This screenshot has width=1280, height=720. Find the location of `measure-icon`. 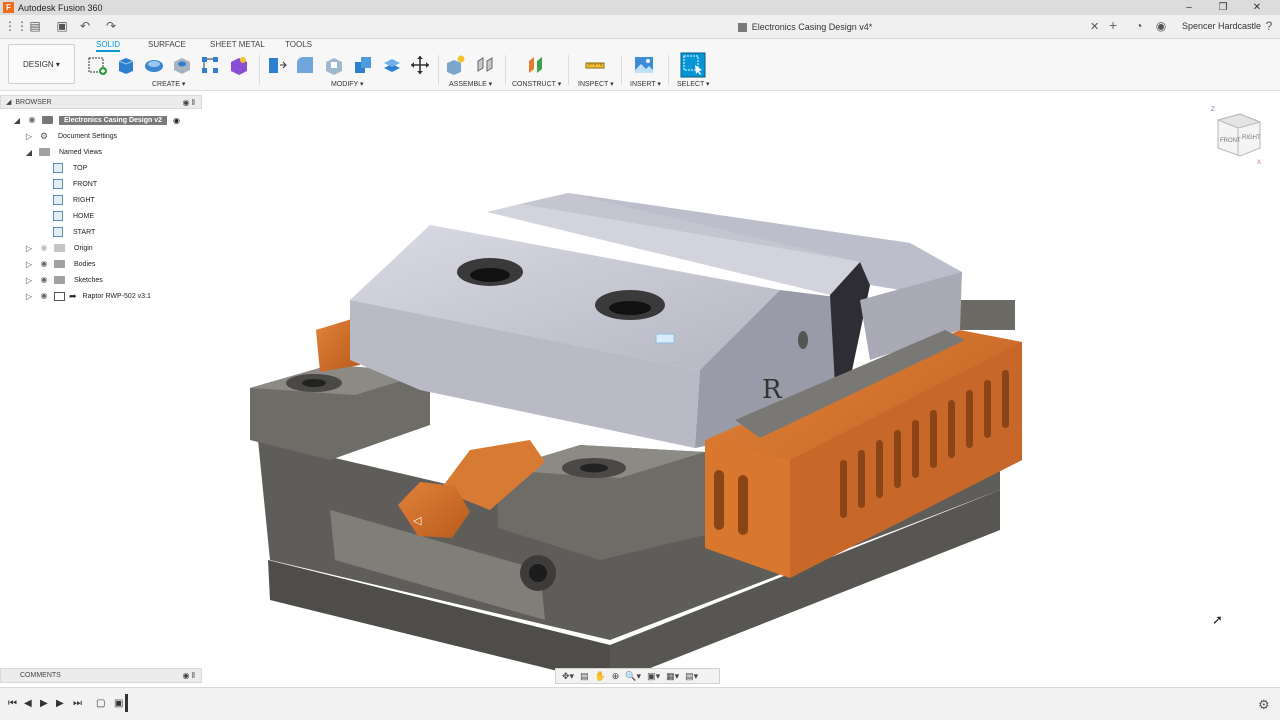

measure-icon is located at coordinates (595, 65).